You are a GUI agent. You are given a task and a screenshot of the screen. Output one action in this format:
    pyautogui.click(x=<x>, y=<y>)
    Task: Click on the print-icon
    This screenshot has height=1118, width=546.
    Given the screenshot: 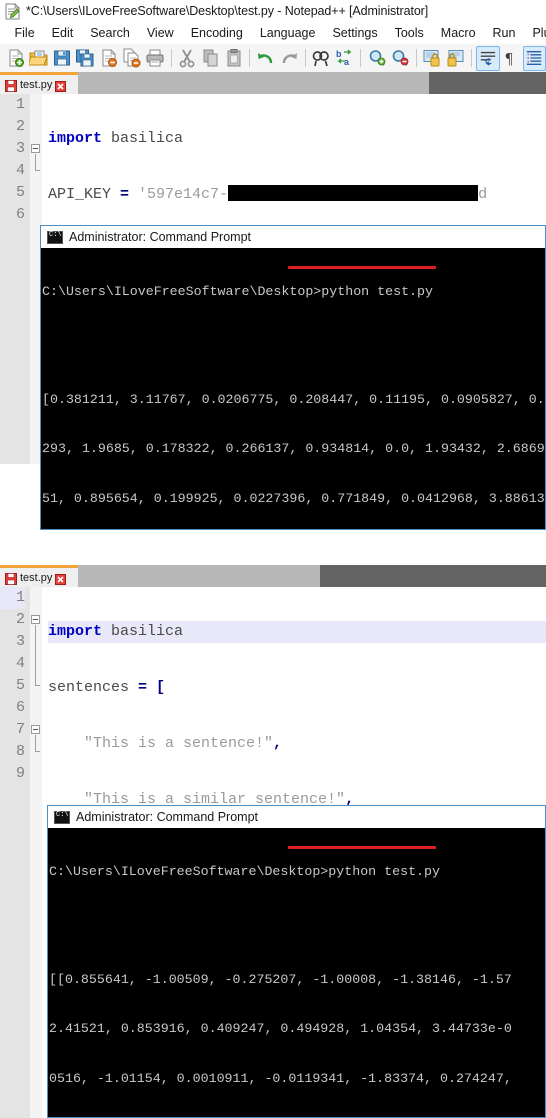 What is the action you would take?
    pyautogui.click(x=155, y=58)
    